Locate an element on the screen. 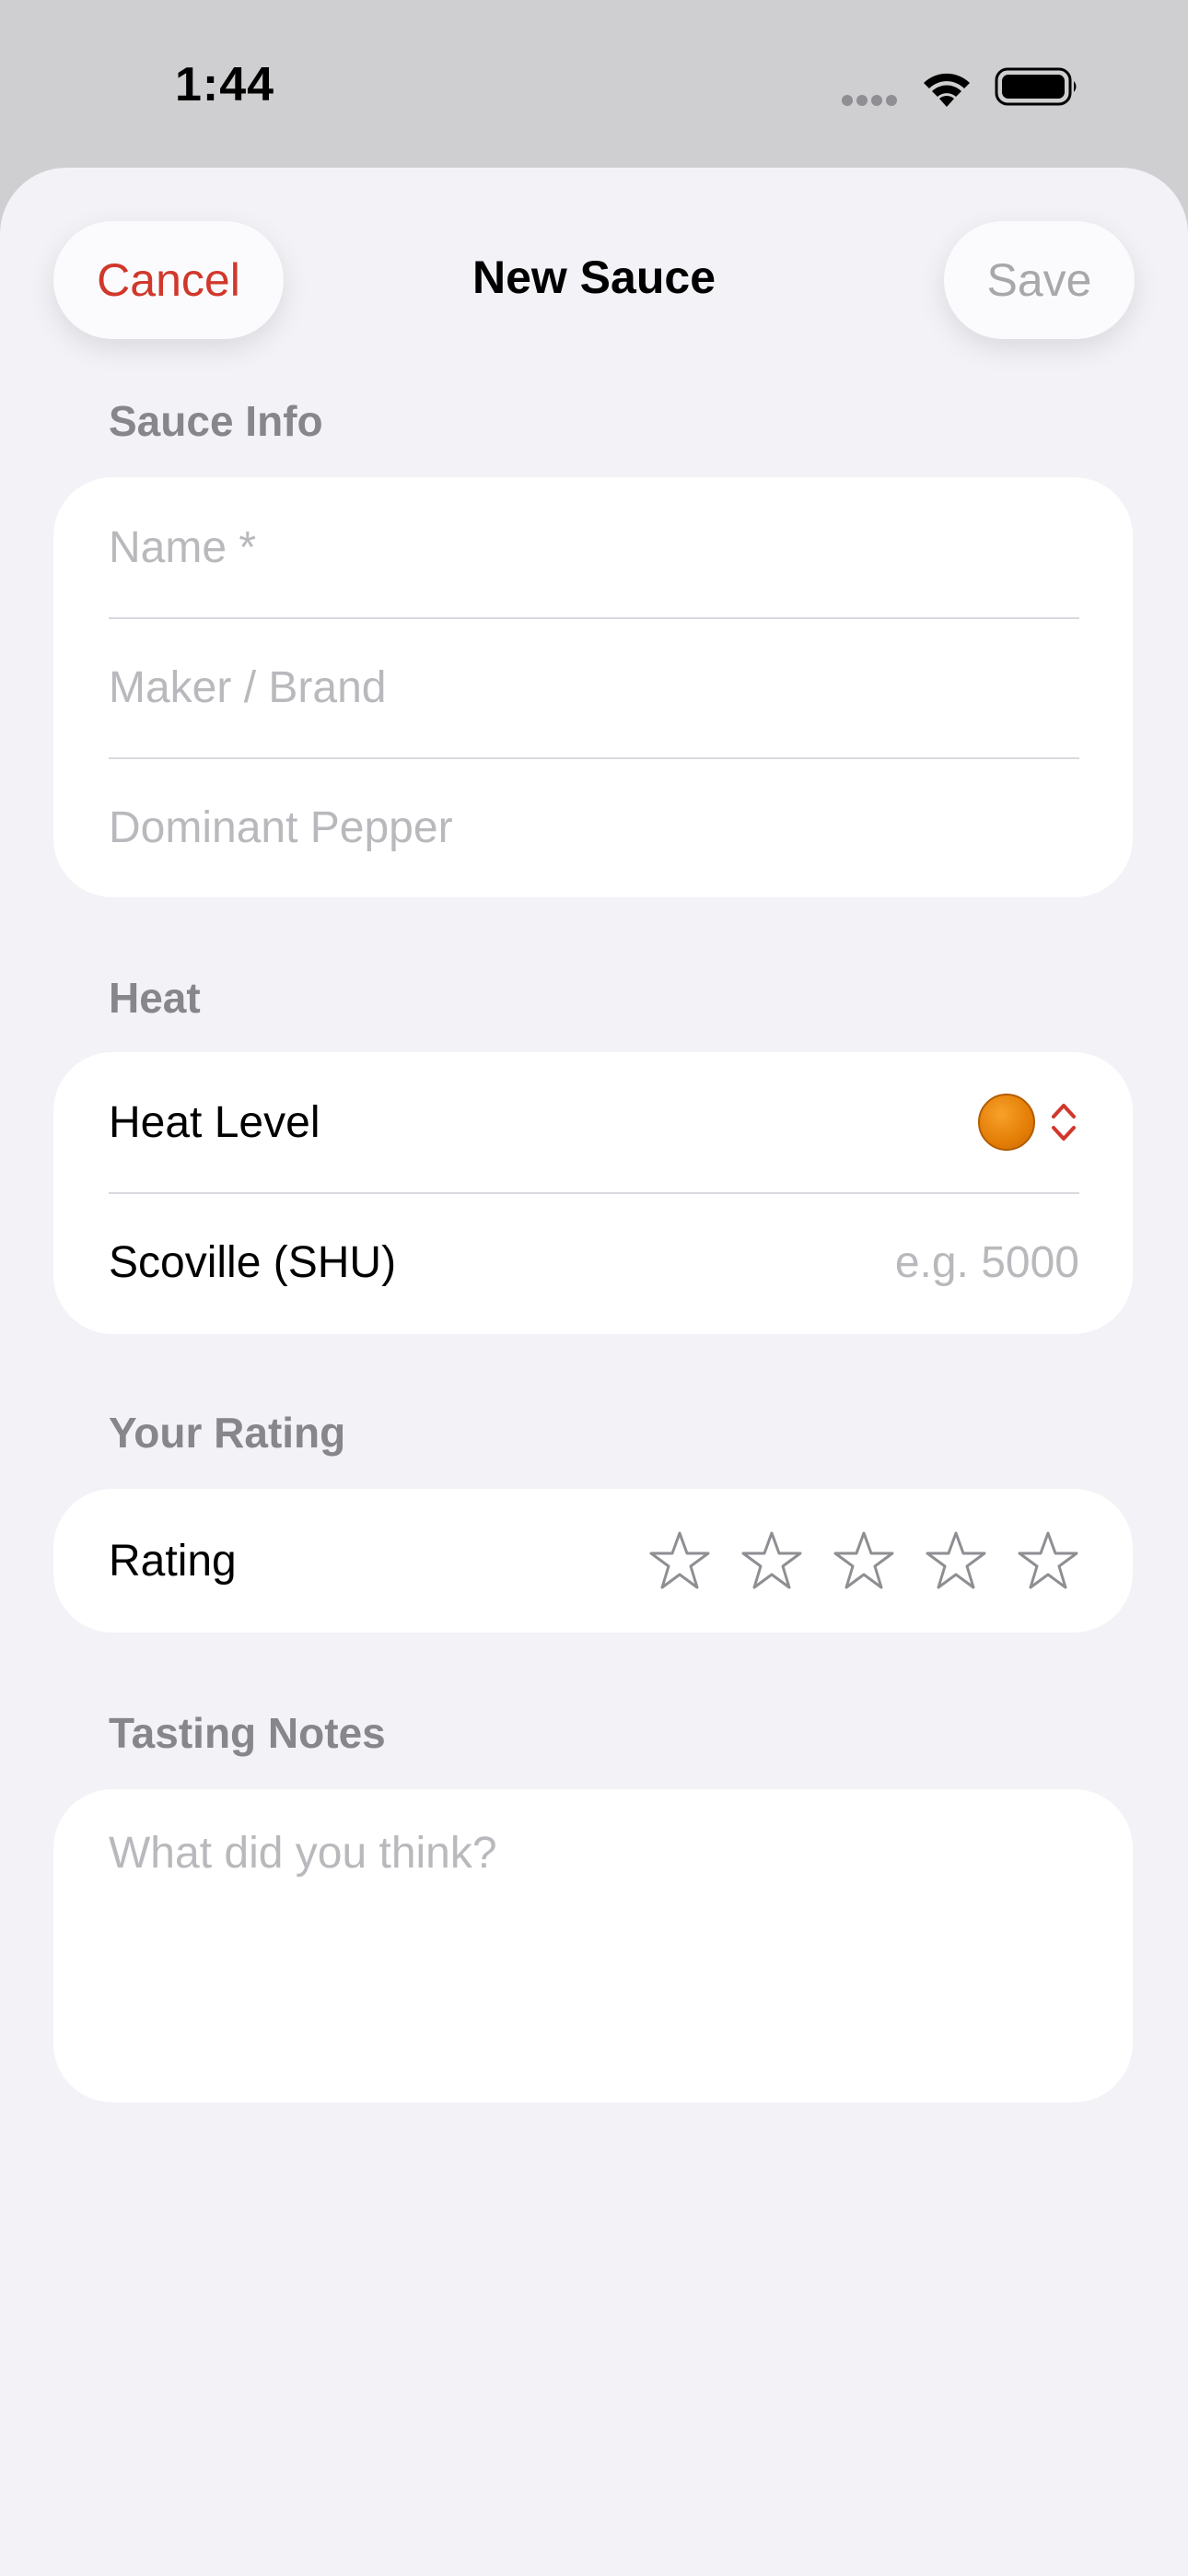  dominant-pepper-field: Dominant Pepper is located at coordinates (594, 827).